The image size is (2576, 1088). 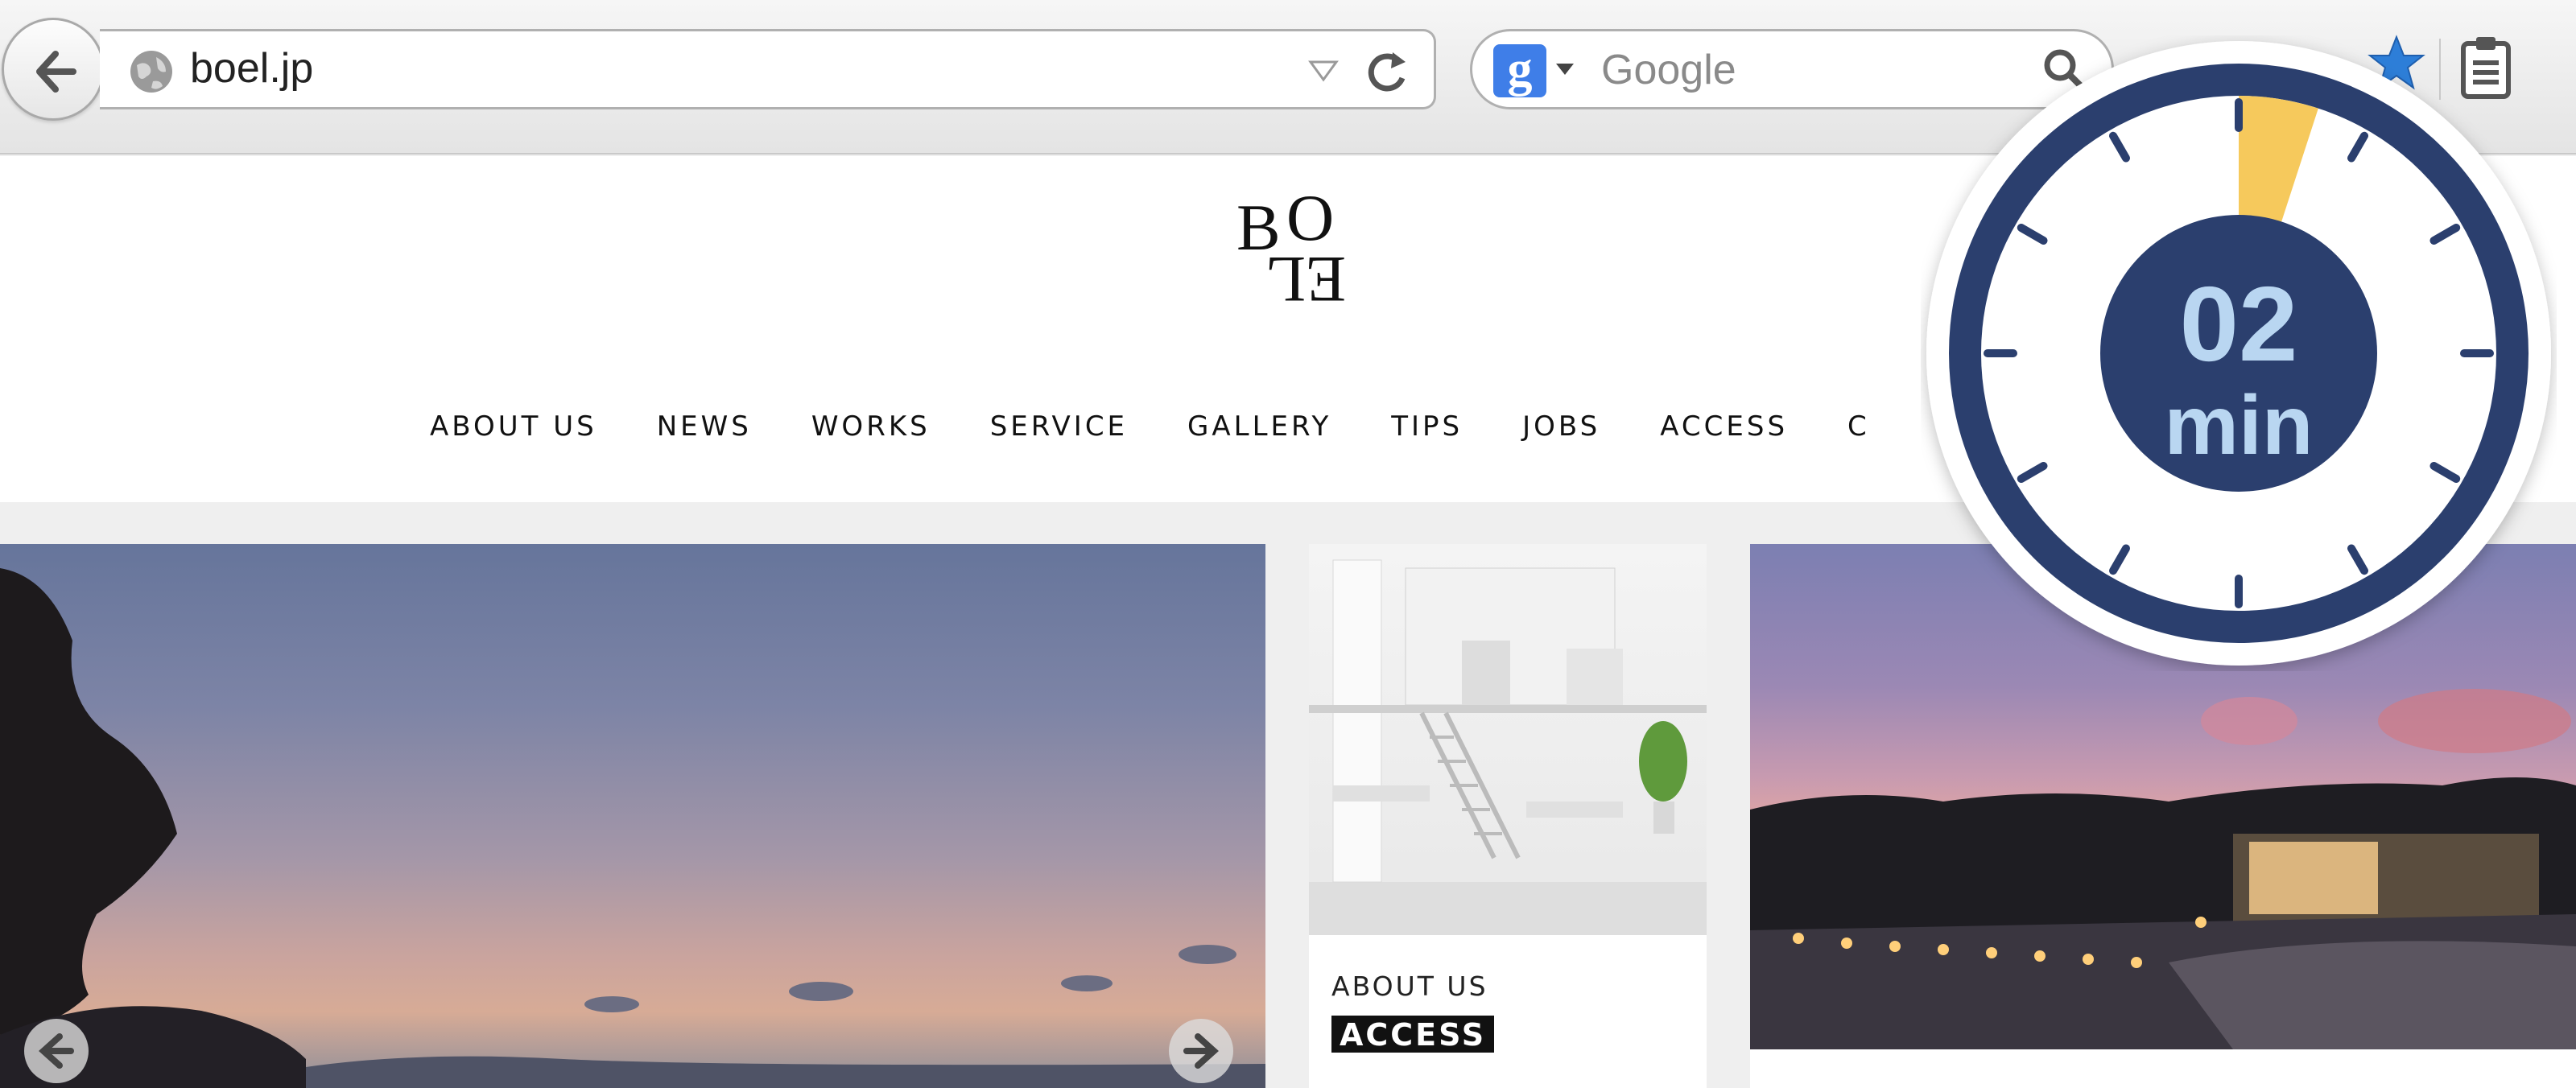 I want to click on nav-item-access: ACCESS, so click(x=1724, y=427).